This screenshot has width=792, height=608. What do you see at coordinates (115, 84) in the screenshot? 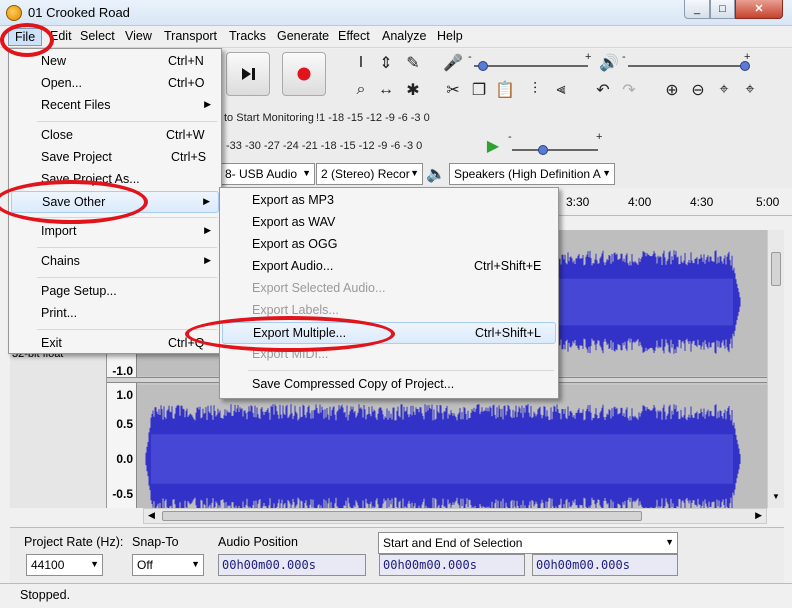
I see `menu-item-open: Open... Ctrl+O` at bounding box center [115, 84].